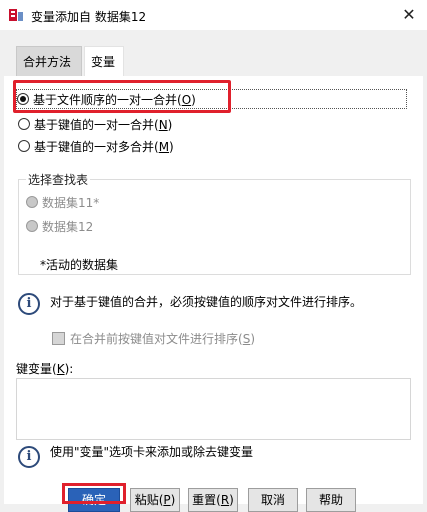 The width and height of the screenshot is (427, 512). Describe the element at coordinates (45, 369) in the screenshot. I see `key-variables-label: 键变量(K):` at that location.